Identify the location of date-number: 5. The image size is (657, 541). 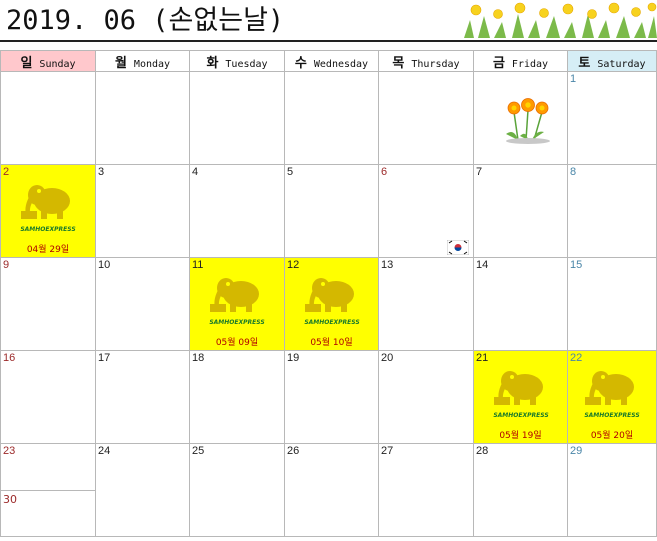
(290, 172).